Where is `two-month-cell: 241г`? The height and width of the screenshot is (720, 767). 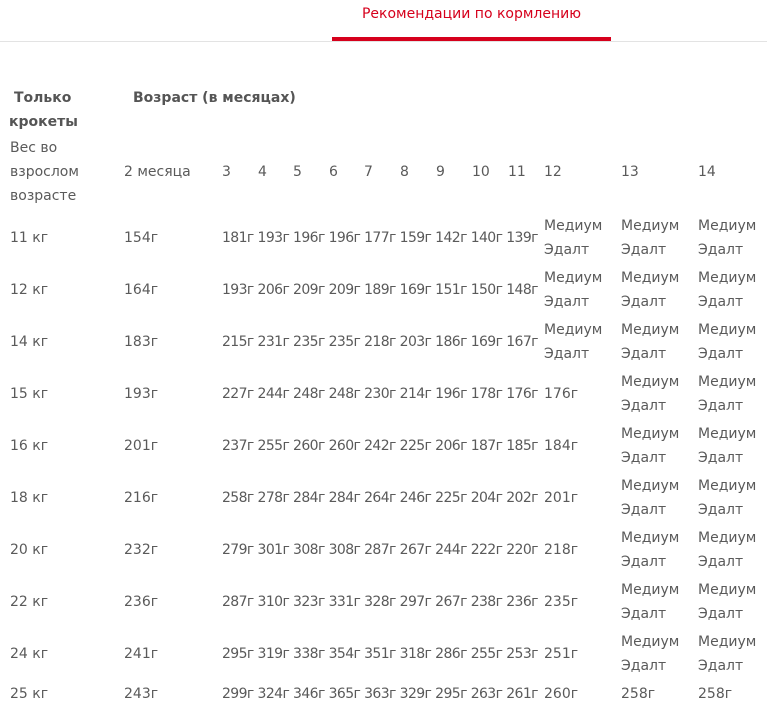
two-month-cell: 241г is located at coordinates (141, 654).